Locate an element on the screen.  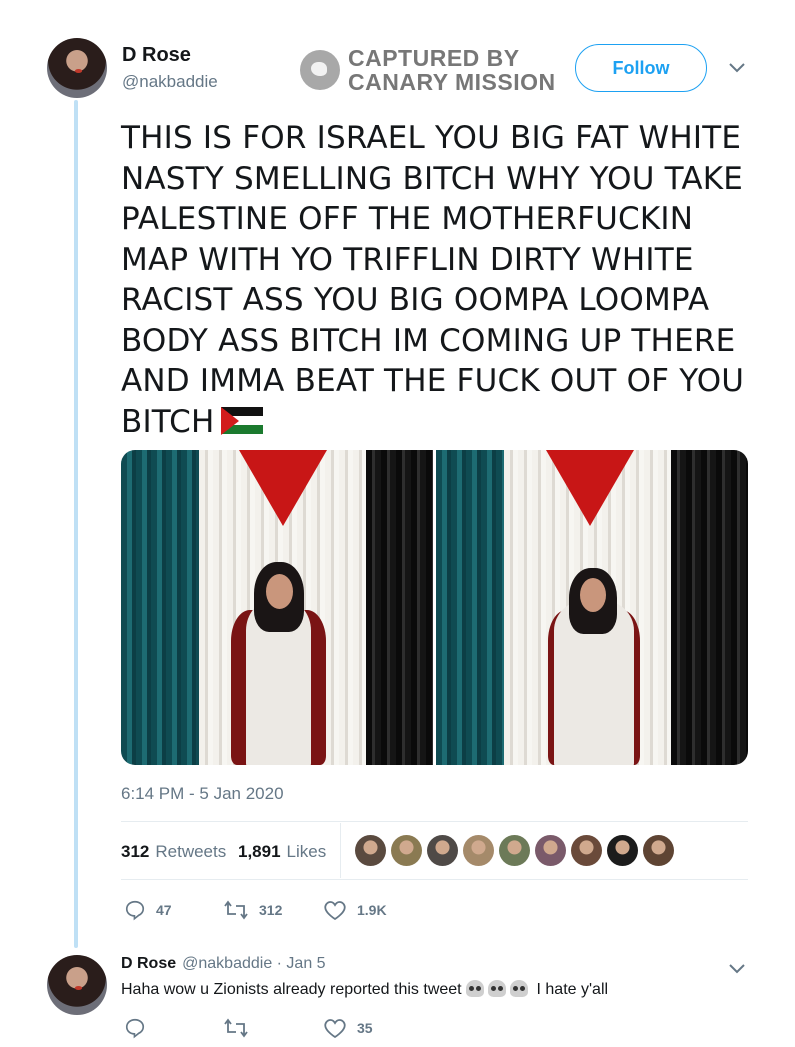
like-button: 1.9K is located at coordinates (355, 910).